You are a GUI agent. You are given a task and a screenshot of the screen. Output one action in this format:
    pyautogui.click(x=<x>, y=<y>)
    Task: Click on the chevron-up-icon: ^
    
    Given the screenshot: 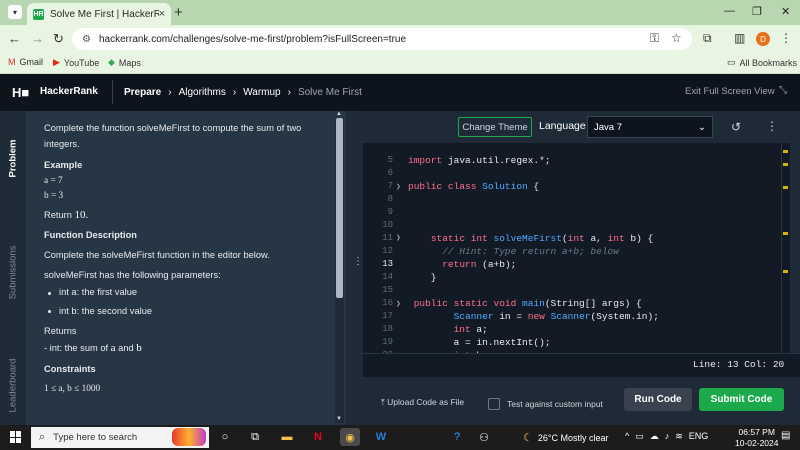 What is the action you would take?
    pyautogui.click(x=627, y=436)
    